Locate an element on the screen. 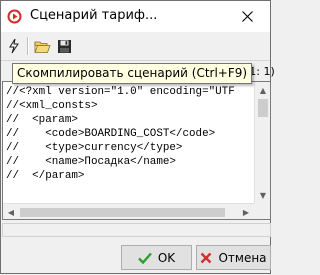 This screenshot has height=275, width=320. code-line: // <name>Посадка</name> is located at coordinates (91, 162).